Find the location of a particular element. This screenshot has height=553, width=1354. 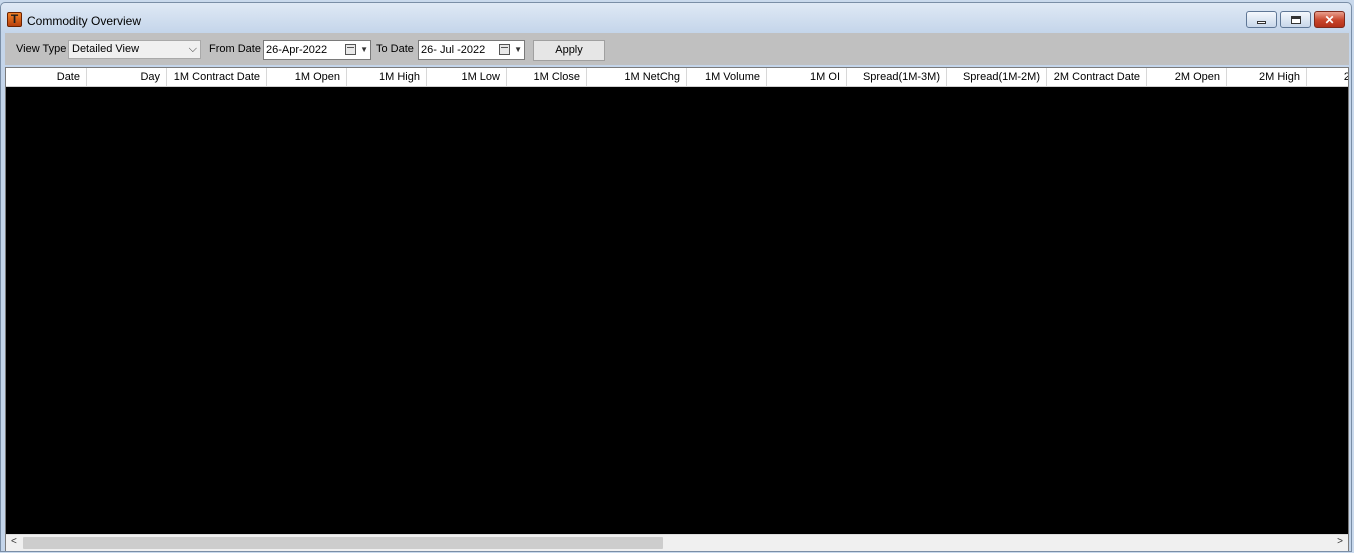

column-header: 2M Contract Date is located at coordinates (1097, 77).